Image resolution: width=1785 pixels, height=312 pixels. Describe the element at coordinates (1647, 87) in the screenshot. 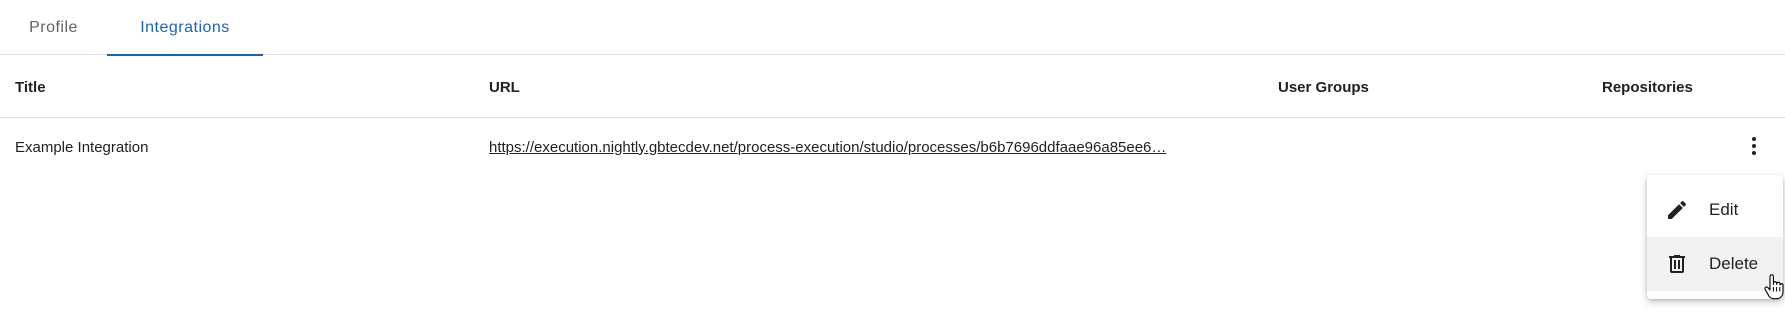

I see `column-header-repositories: Repositories` at that location.